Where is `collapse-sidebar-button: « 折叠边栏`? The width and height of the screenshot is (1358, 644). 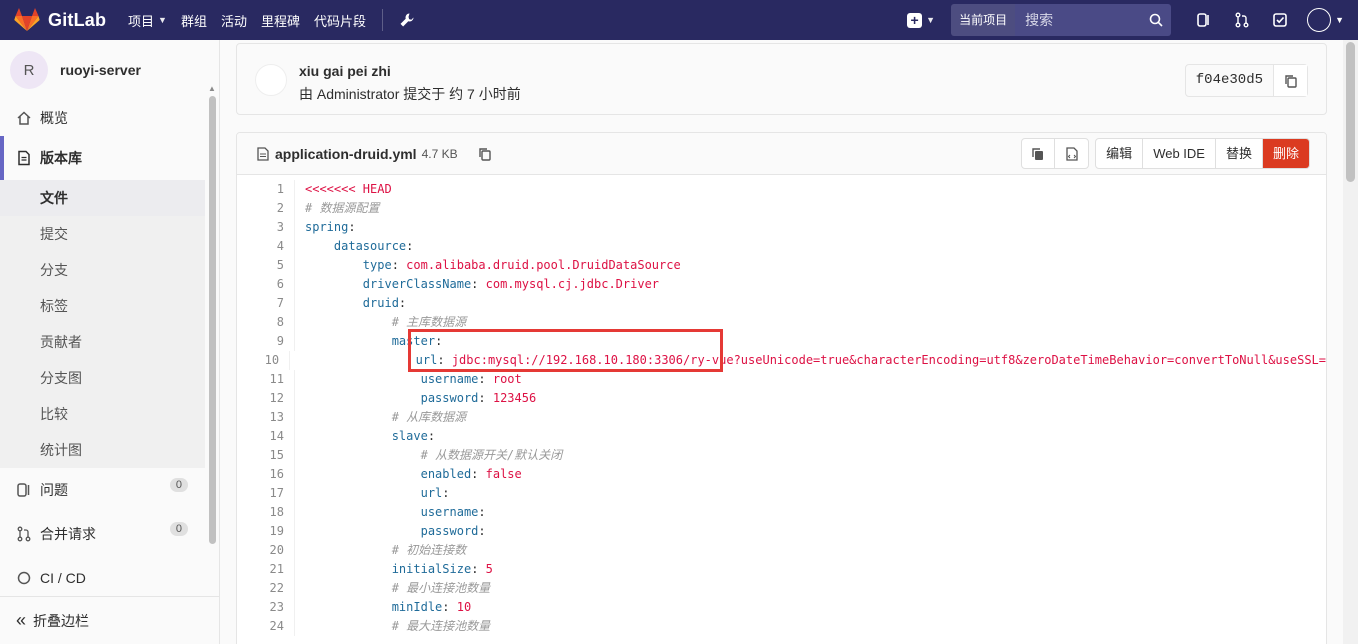
collapse-sidebar-button: « 折叠边栏 is located at coordinates (109, 620).